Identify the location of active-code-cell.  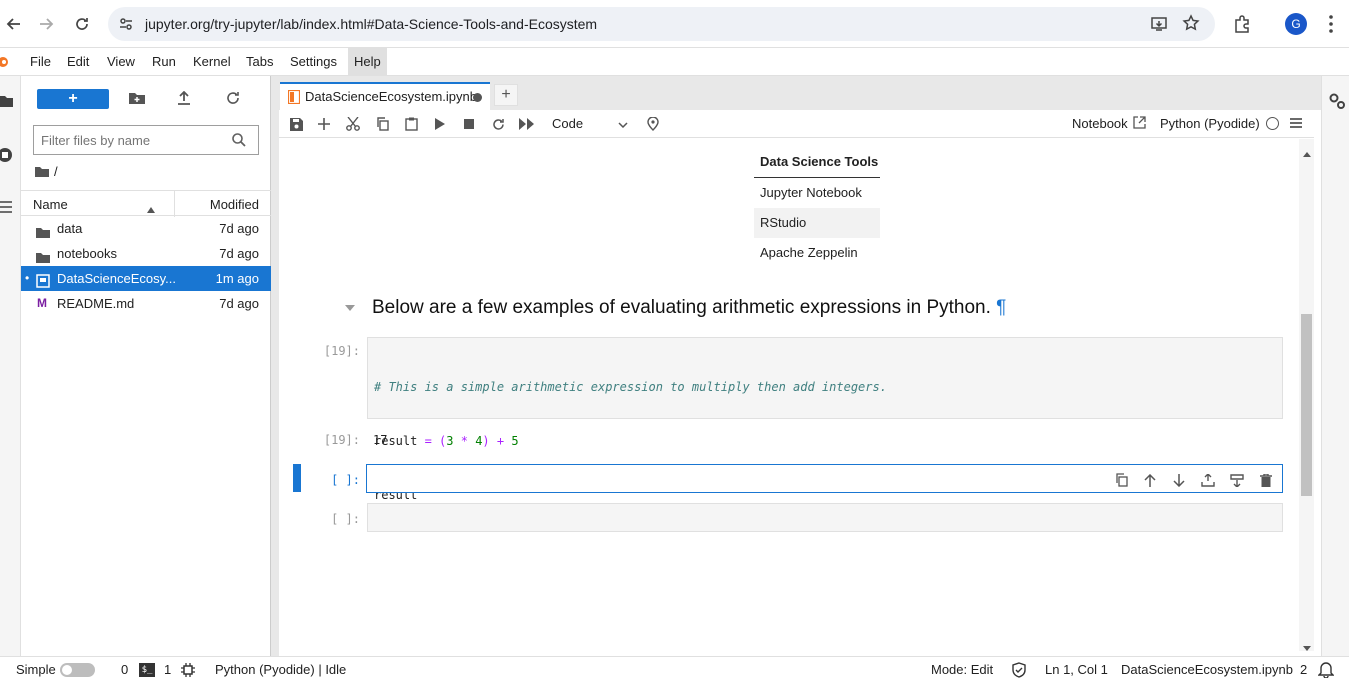
(824, 478).